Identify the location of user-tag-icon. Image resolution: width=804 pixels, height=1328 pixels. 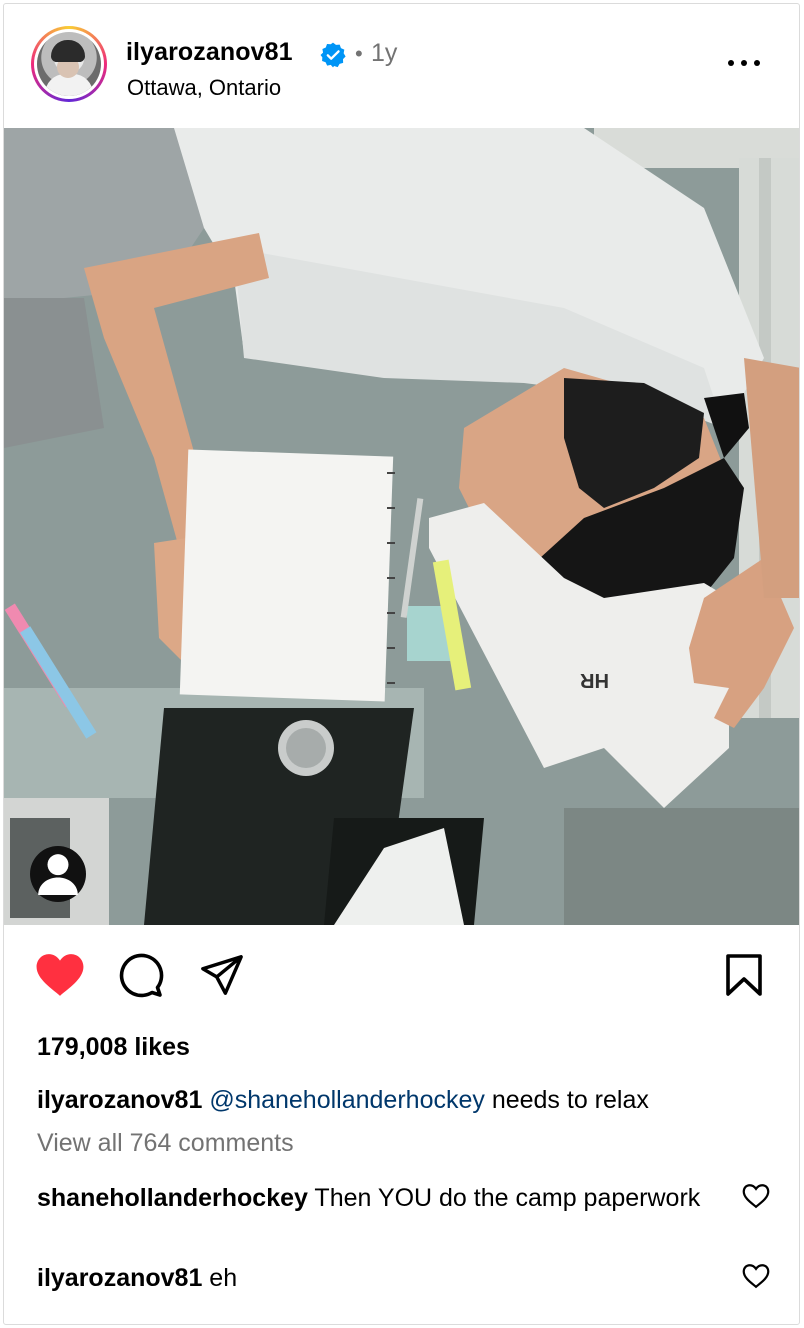
(58, 874).